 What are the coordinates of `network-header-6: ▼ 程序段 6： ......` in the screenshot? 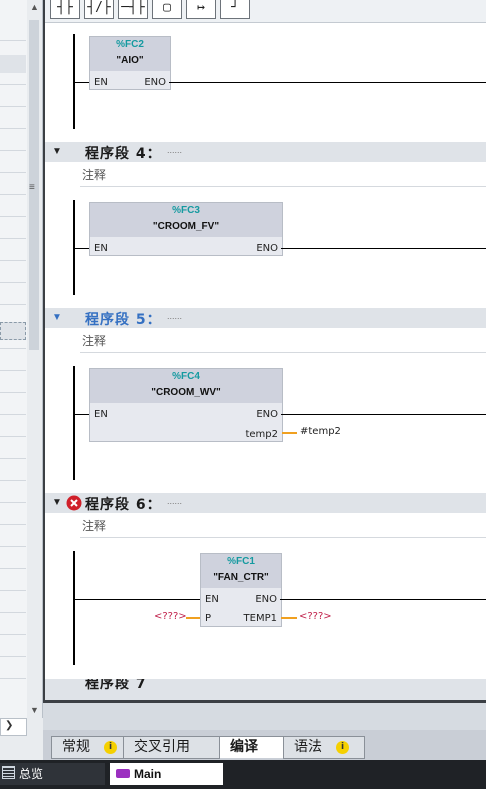 It's located at (265, 503).